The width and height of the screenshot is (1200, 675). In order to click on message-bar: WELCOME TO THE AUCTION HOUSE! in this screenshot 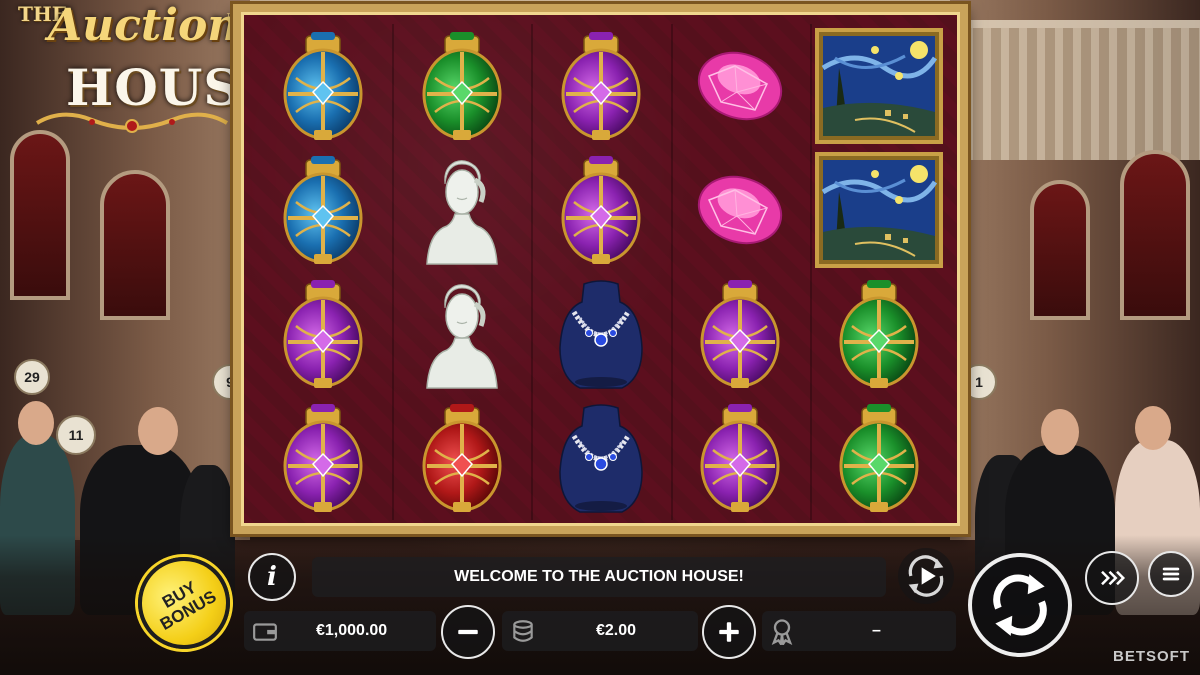, I will do `click(599, 577)`.